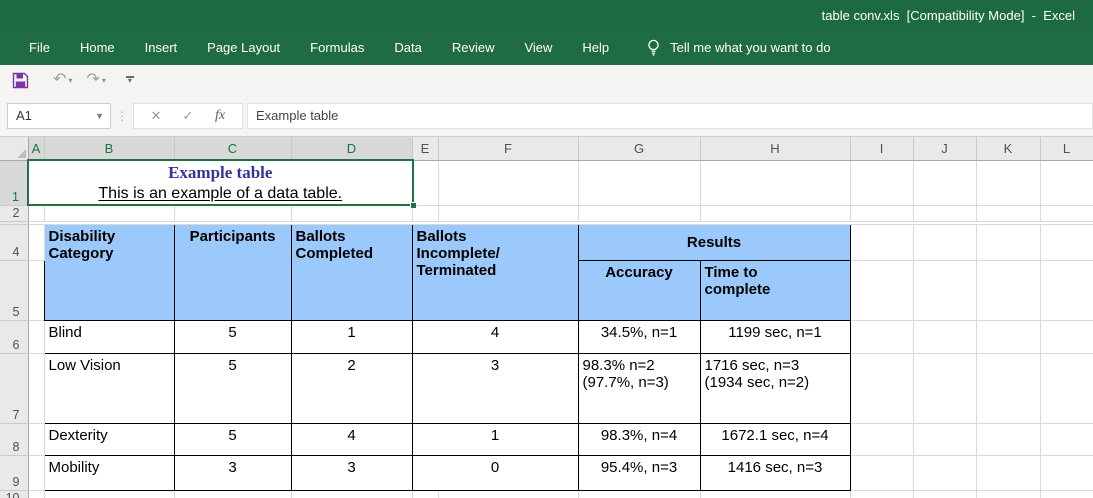  Describe the element at coordinates (351, 439) in the screenshot. I see `cell-ballots-completed: 4` at that location.